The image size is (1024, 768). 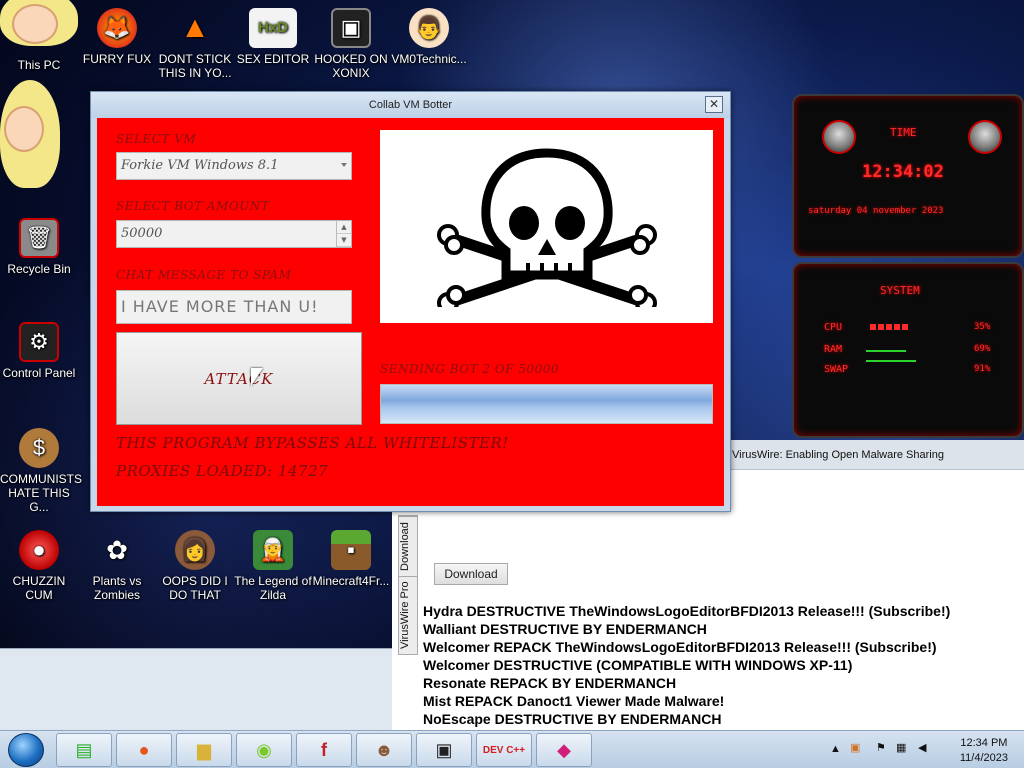 I want to click on devcpp-icon: DEV C++, so click(x=504, y=750).